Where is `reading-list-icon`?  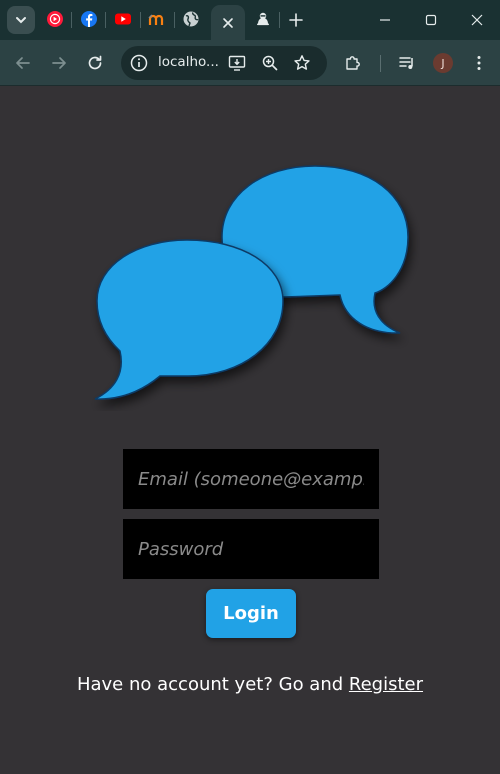 reading-list-icon is located at coordinates (407, 63).